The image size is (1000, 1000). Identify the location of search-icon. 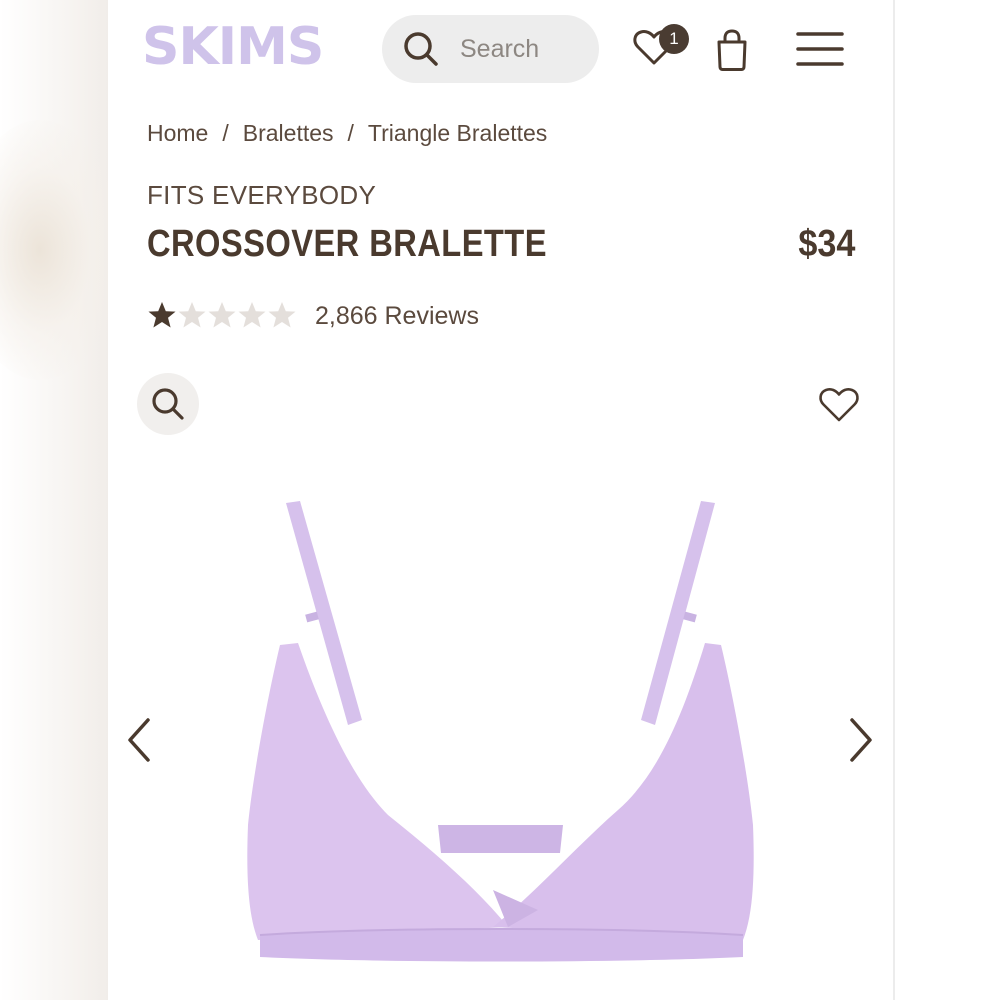
(421, 49).